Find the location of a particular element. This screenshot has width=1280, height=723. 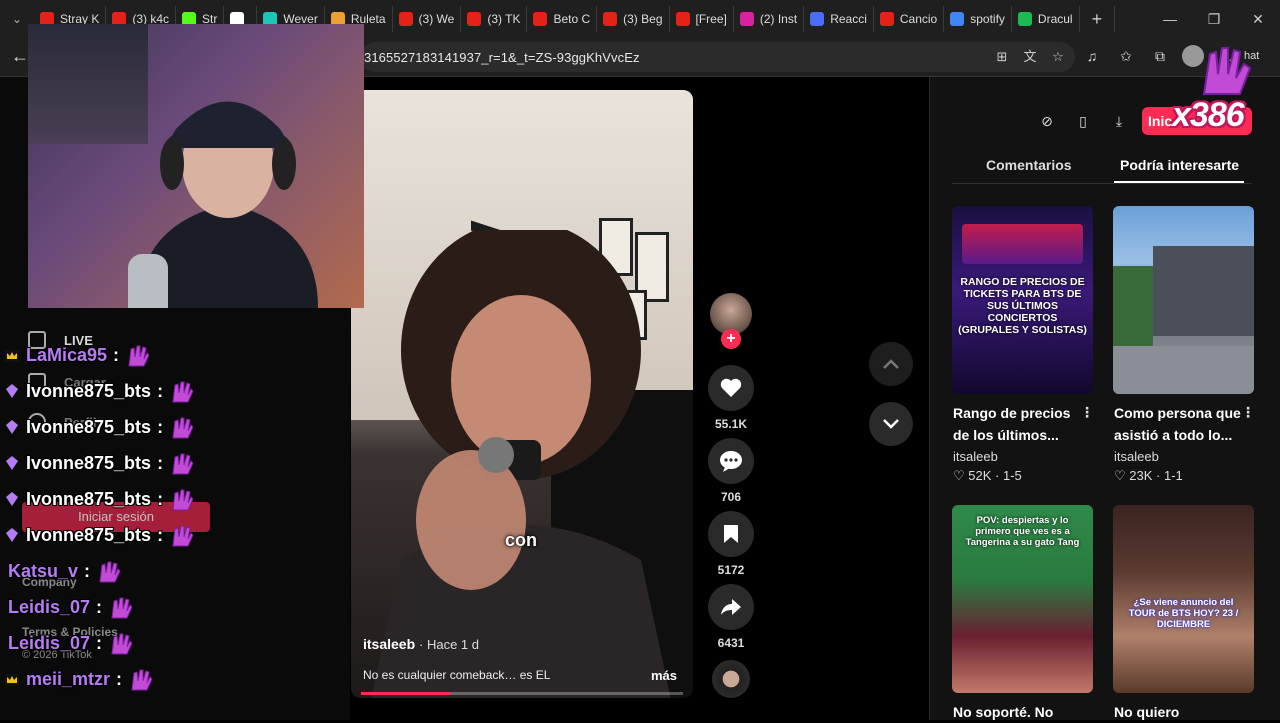

save-button is located at coordinates (731, 534).